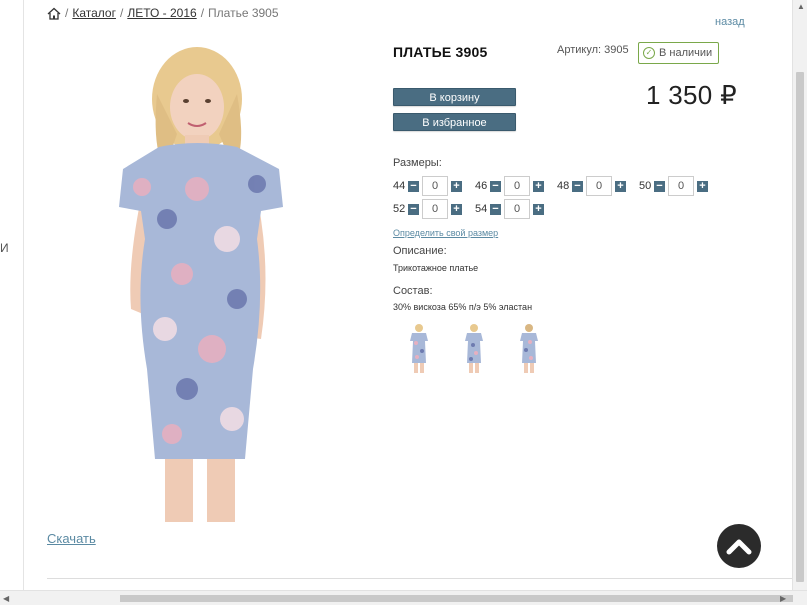 This screenshot has height=605, width=807. What do you see at coordinates (413, 291) in the screenshot?
I see `composition-label: Состав:` at bounding box center [413, 291].